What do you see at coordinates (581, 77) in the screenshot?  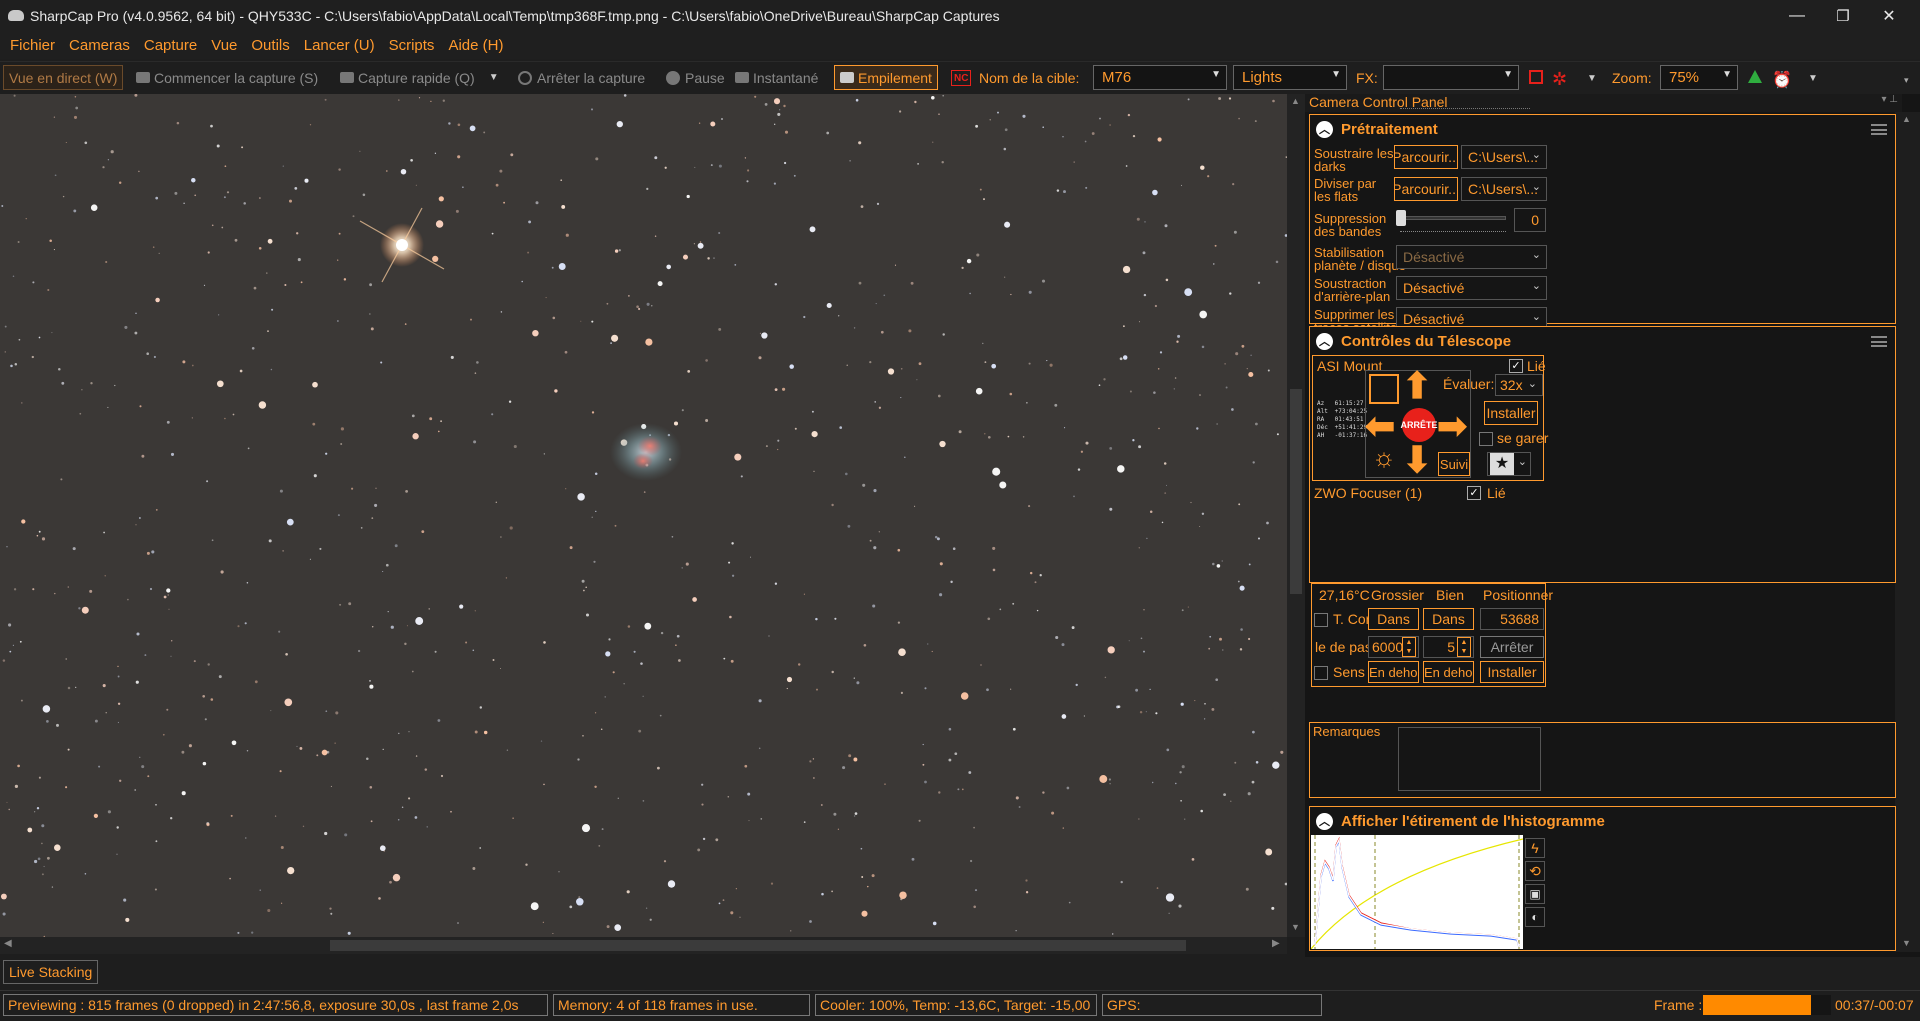 I see `stop-capture-button: Arrêter la capture` at bounding box center [581, 77].